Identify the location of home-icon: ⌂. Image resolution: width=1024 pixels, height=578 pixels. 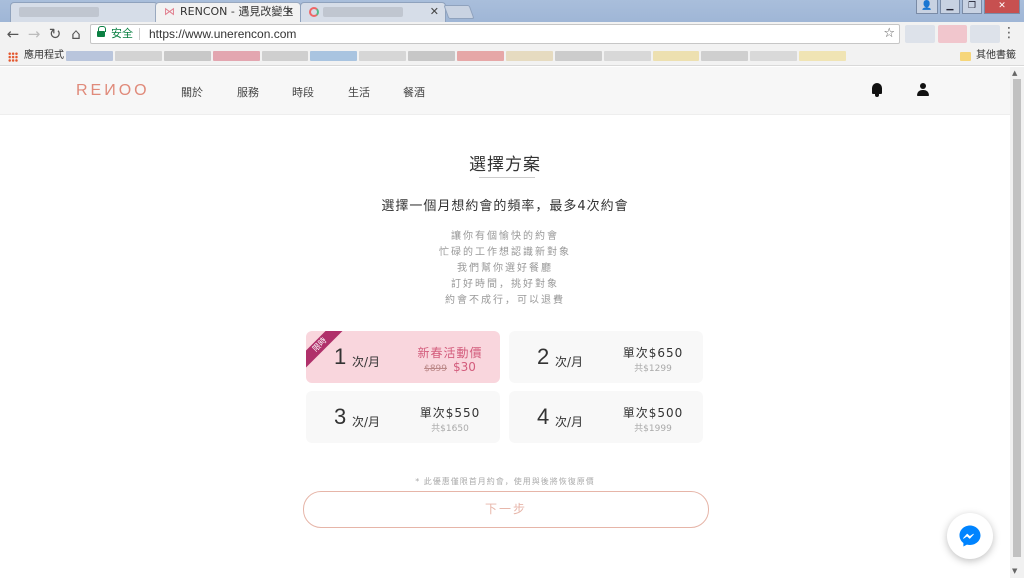
(76, 34).